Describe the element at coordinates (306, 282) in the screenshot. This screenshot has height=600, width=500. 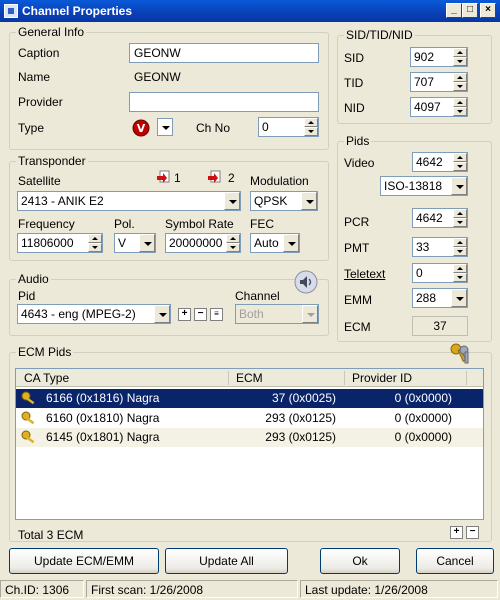
I see `speaker-icon` at that location.